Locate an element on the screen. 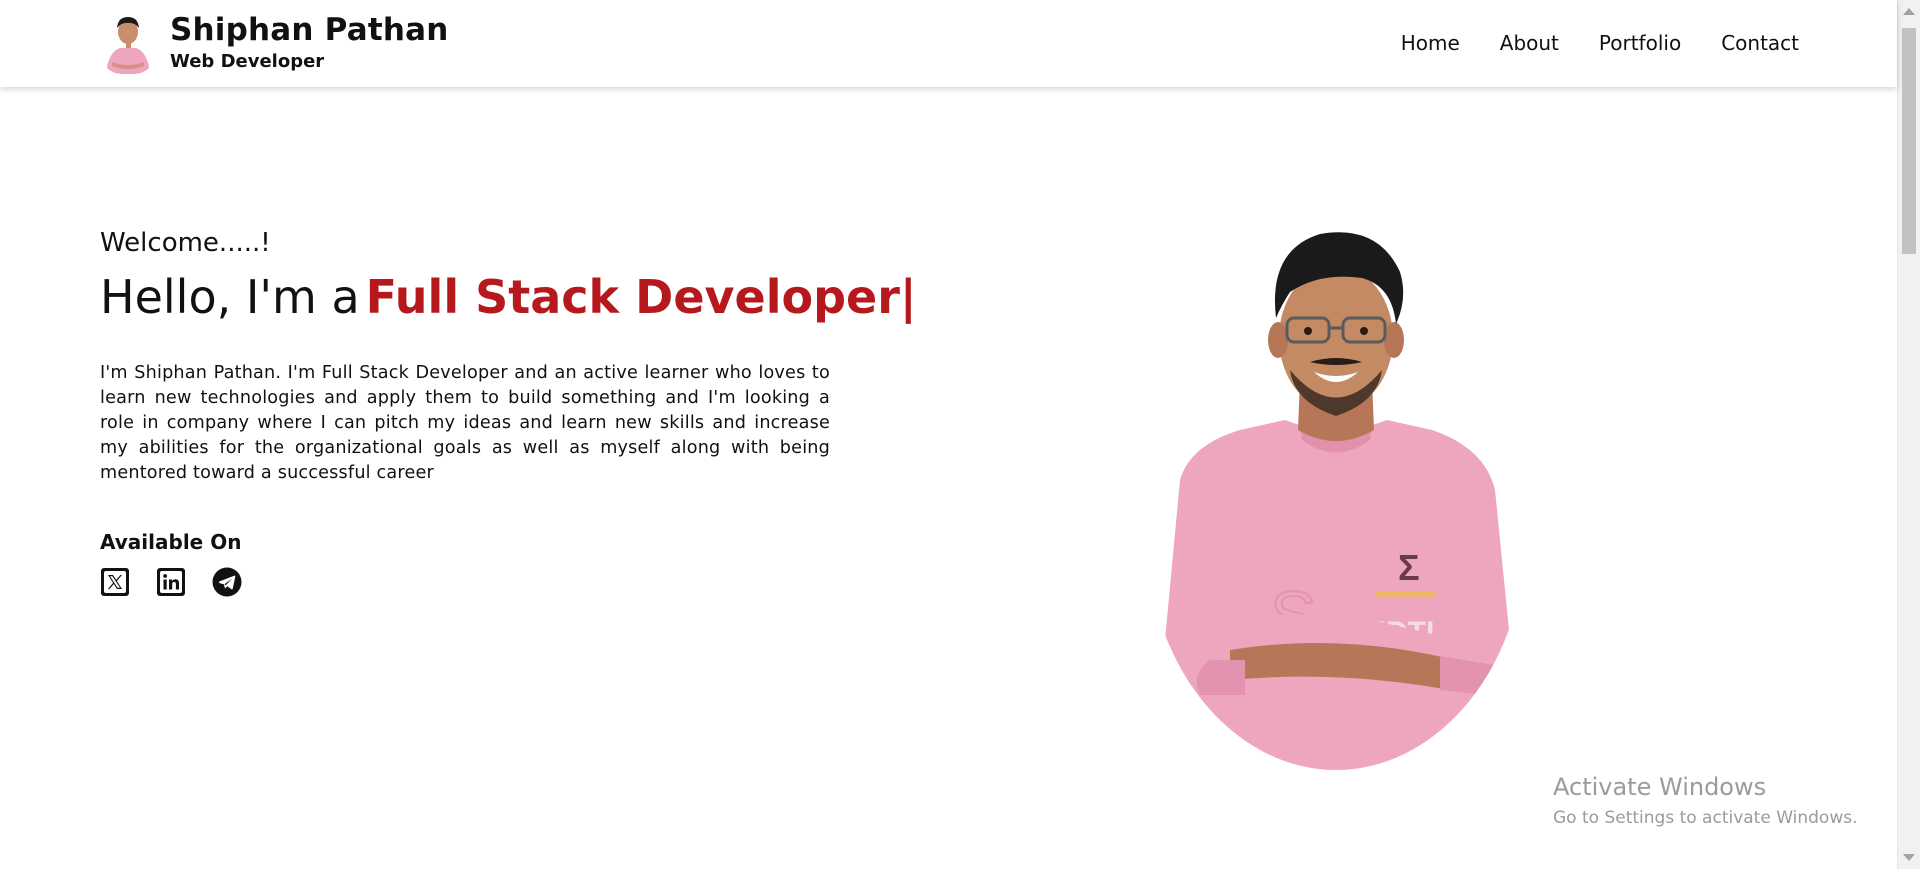  main-nav: Home About Portfolio Contact is located at coordinates (1600, 43).